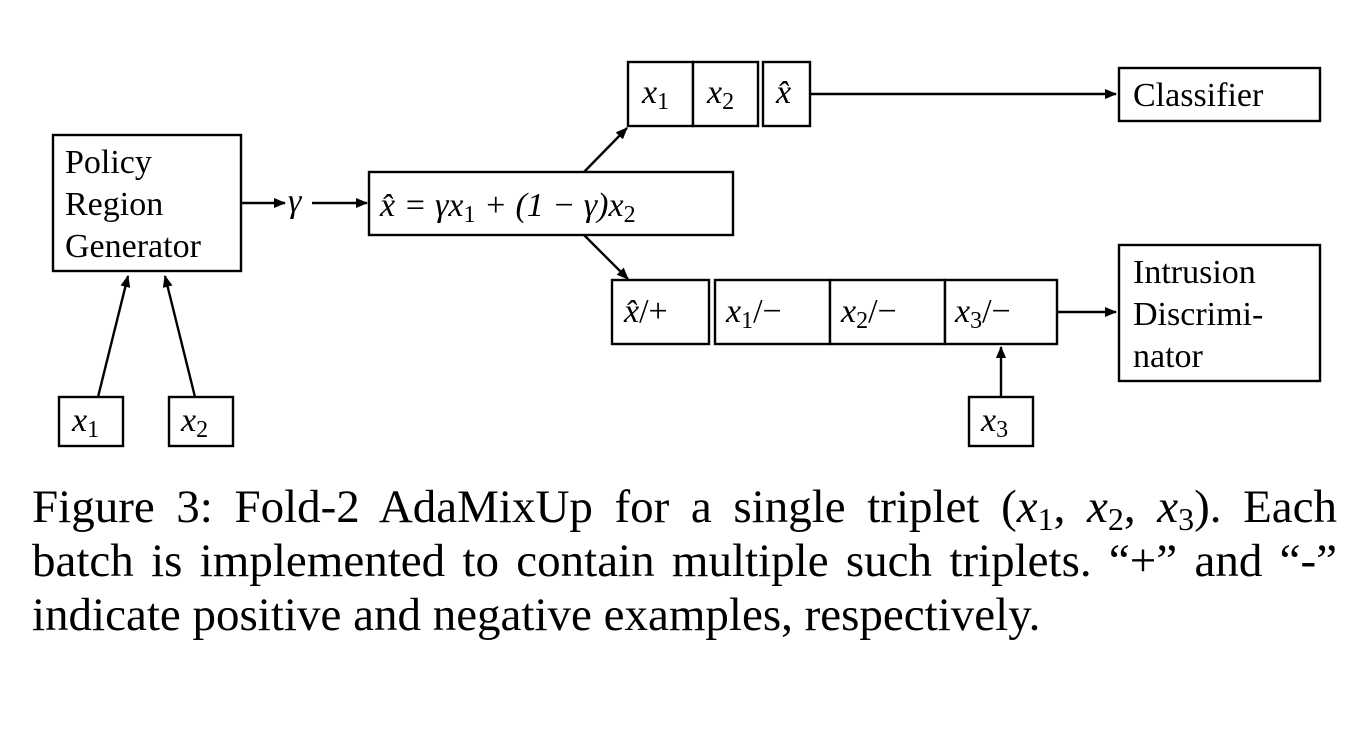 This screenshot has height=742, width=1365. I want to click on discriminator-batch: x̂/+ x1/− x2/− x3/−, so click(834, 312).